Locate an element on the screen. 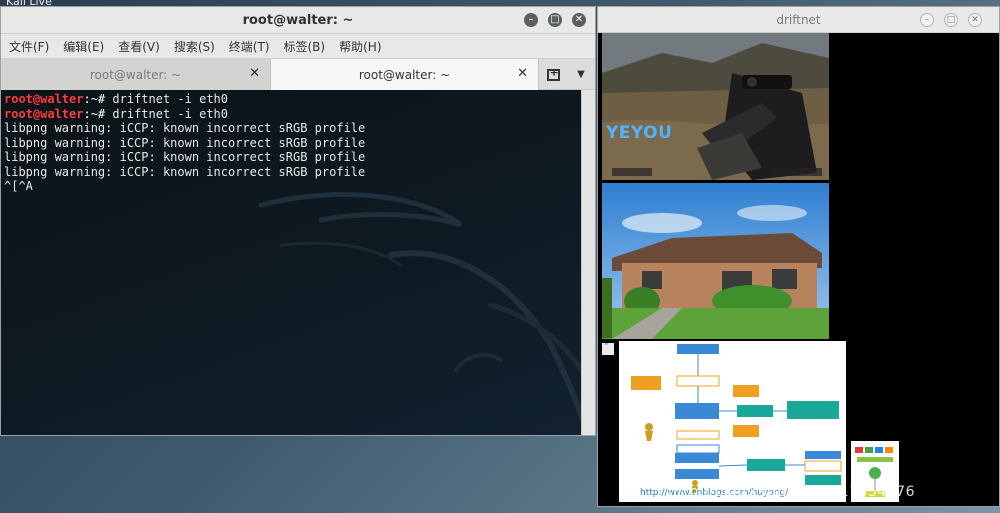 This screenshot has width=1000, height=513. prompt-line-2: root@walter:~# driftnet -i eth0 is located at coordinates (116, 114).